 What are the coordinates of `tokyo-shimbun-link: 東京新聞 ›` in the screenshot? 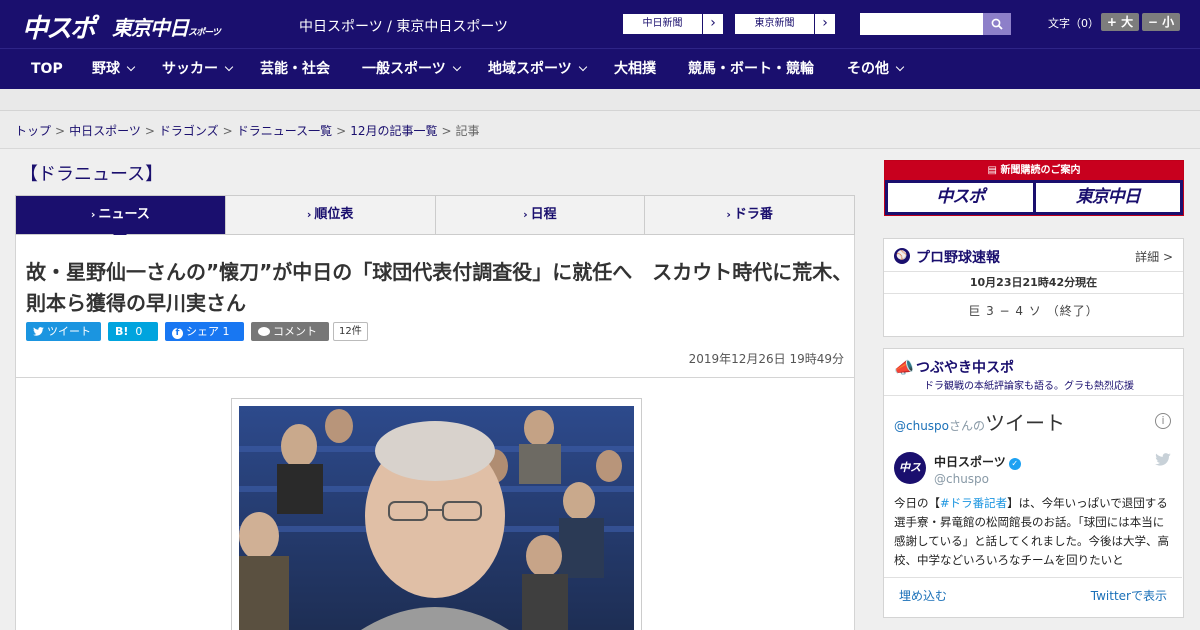 It's located at (785, 24).